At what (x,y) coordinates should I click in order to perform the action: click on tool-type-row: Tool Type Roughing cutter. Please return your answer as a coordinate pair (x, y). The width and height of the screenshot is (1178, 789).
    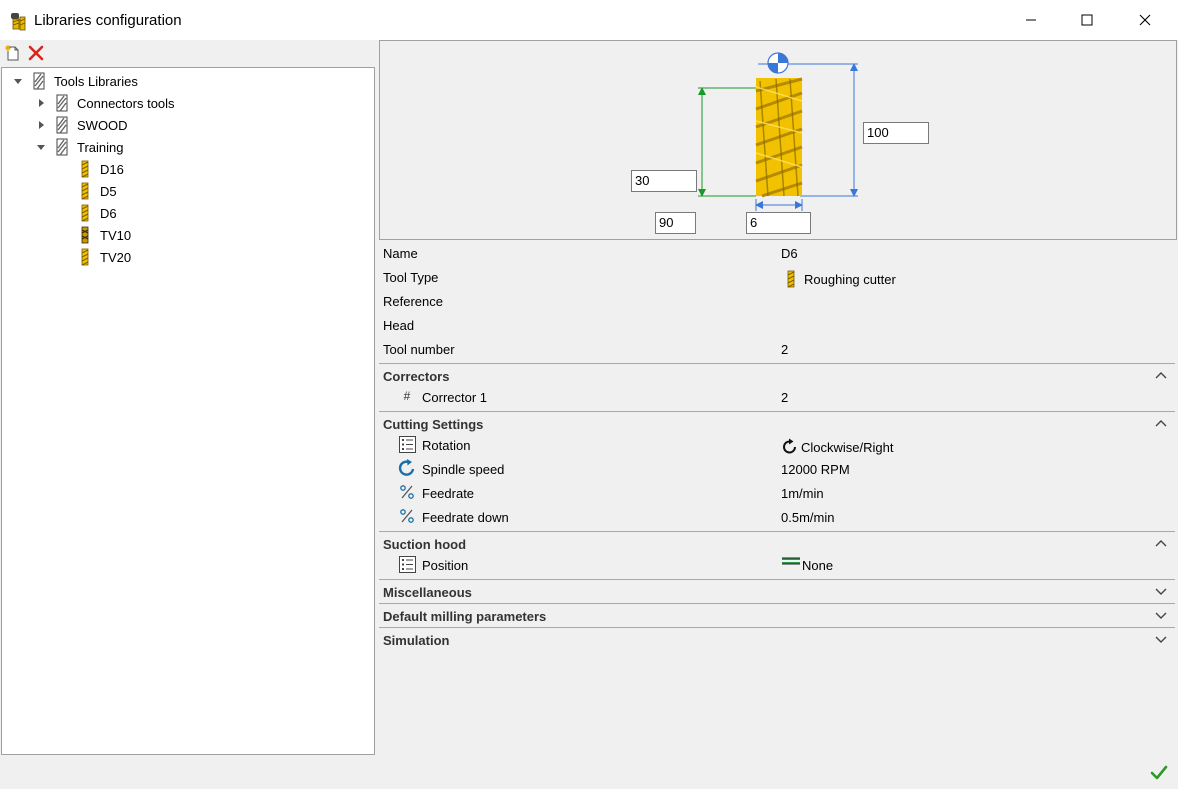
    Looking at the image, I should click on (777, 277).